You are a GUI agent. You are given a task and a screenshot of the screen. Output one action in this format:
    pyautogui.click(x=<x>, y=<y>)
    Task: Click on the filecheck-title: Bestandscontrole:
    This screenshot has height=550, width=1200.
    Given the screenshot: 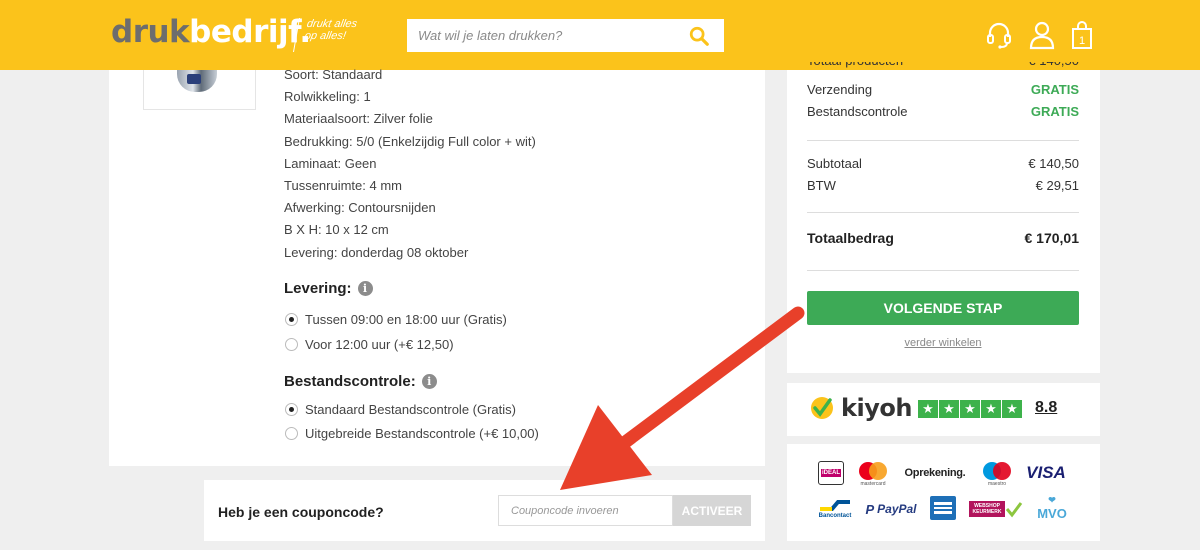 What is the action you would take?
    pyautogui.click(x=350, y=381)
    